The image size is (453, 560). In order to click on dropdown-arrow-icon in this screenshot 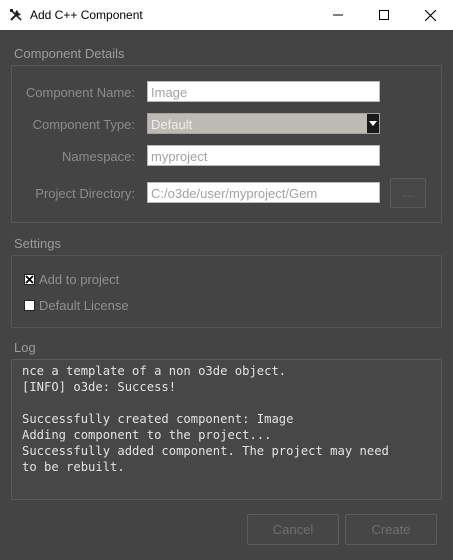, I will do `click(373, 123)`.